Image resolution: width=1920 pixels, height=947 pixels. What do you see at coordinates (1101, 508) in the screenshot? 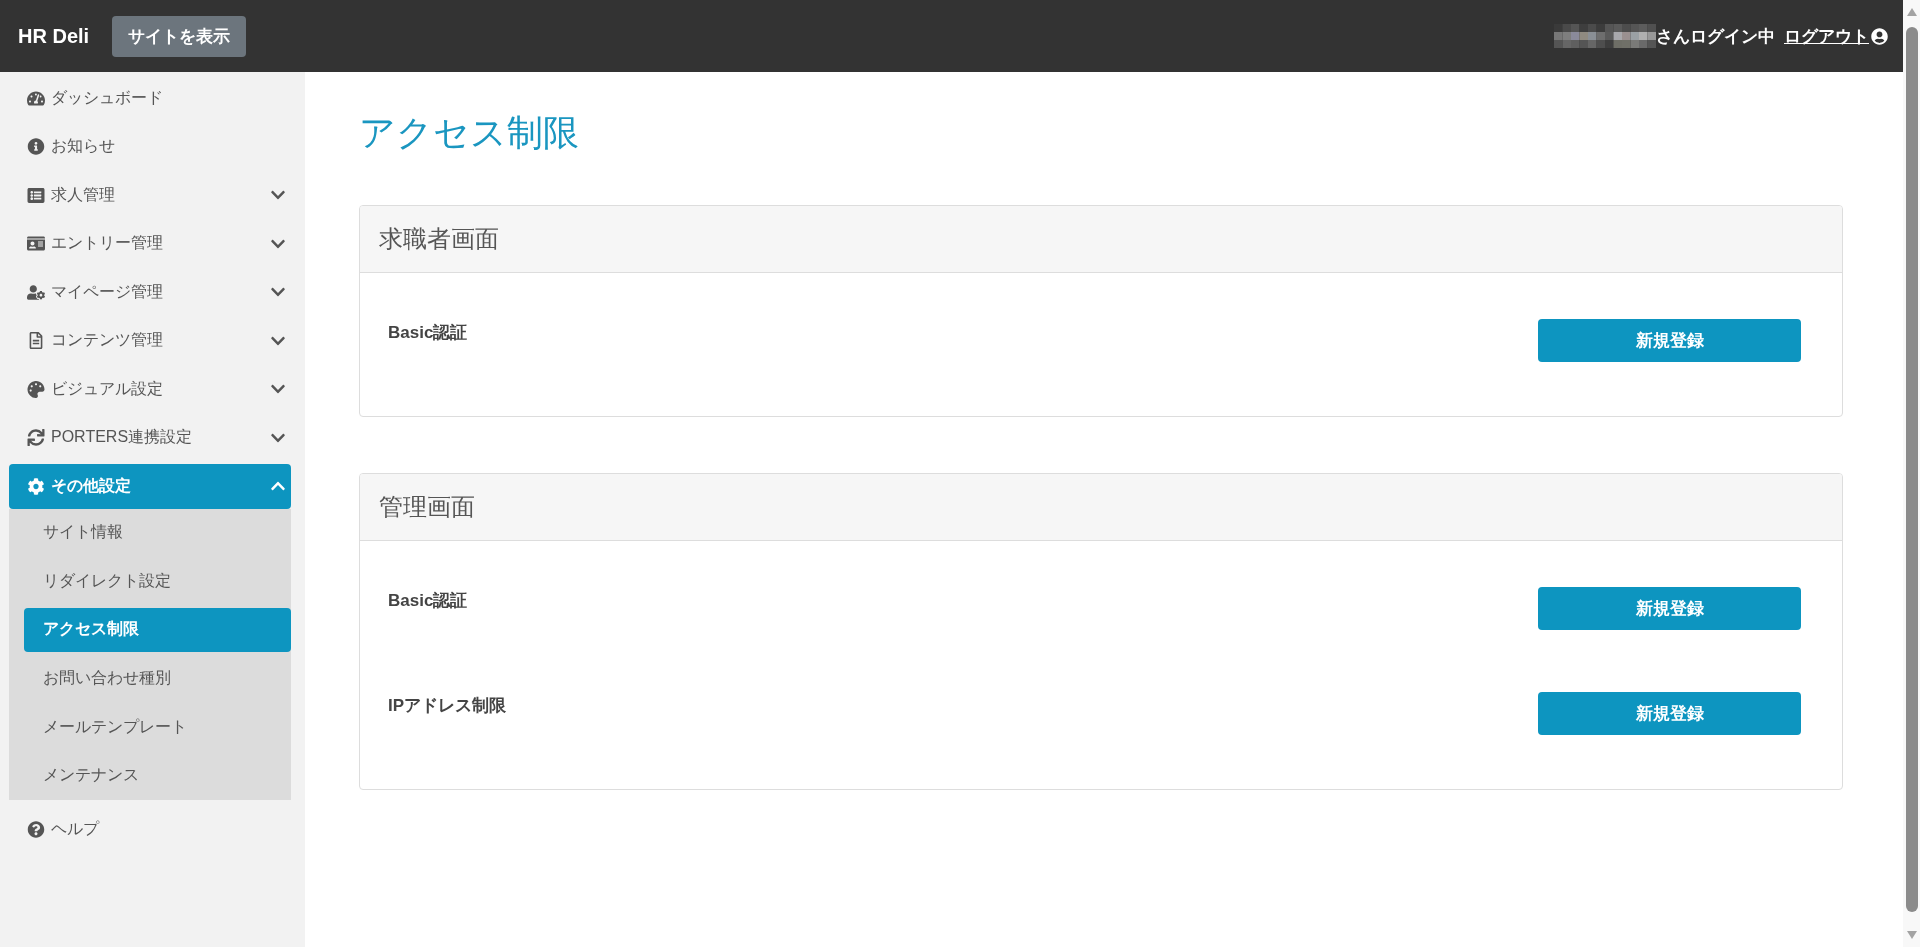
I see `card-header: 管理画面` at bounding box center [1101, 508].